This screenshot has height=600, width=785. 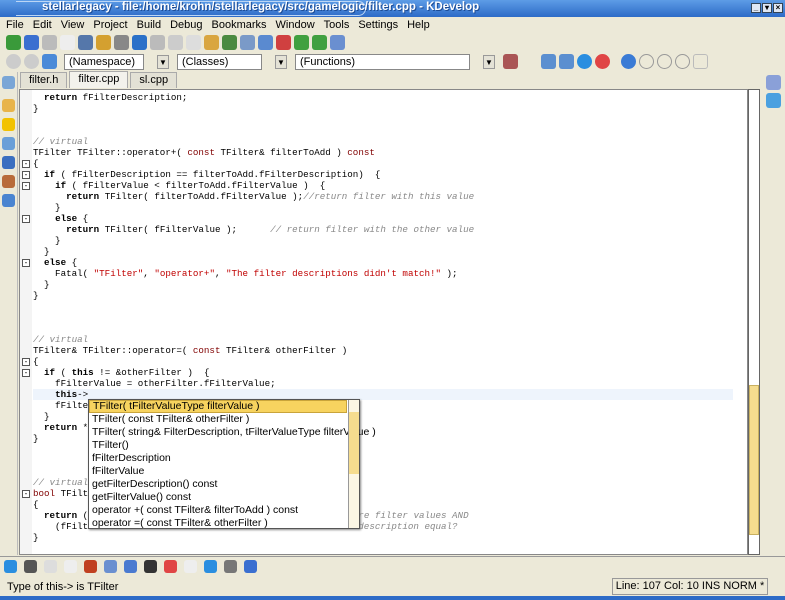 I want to click on gear-icon, so click(x=584, y=61).